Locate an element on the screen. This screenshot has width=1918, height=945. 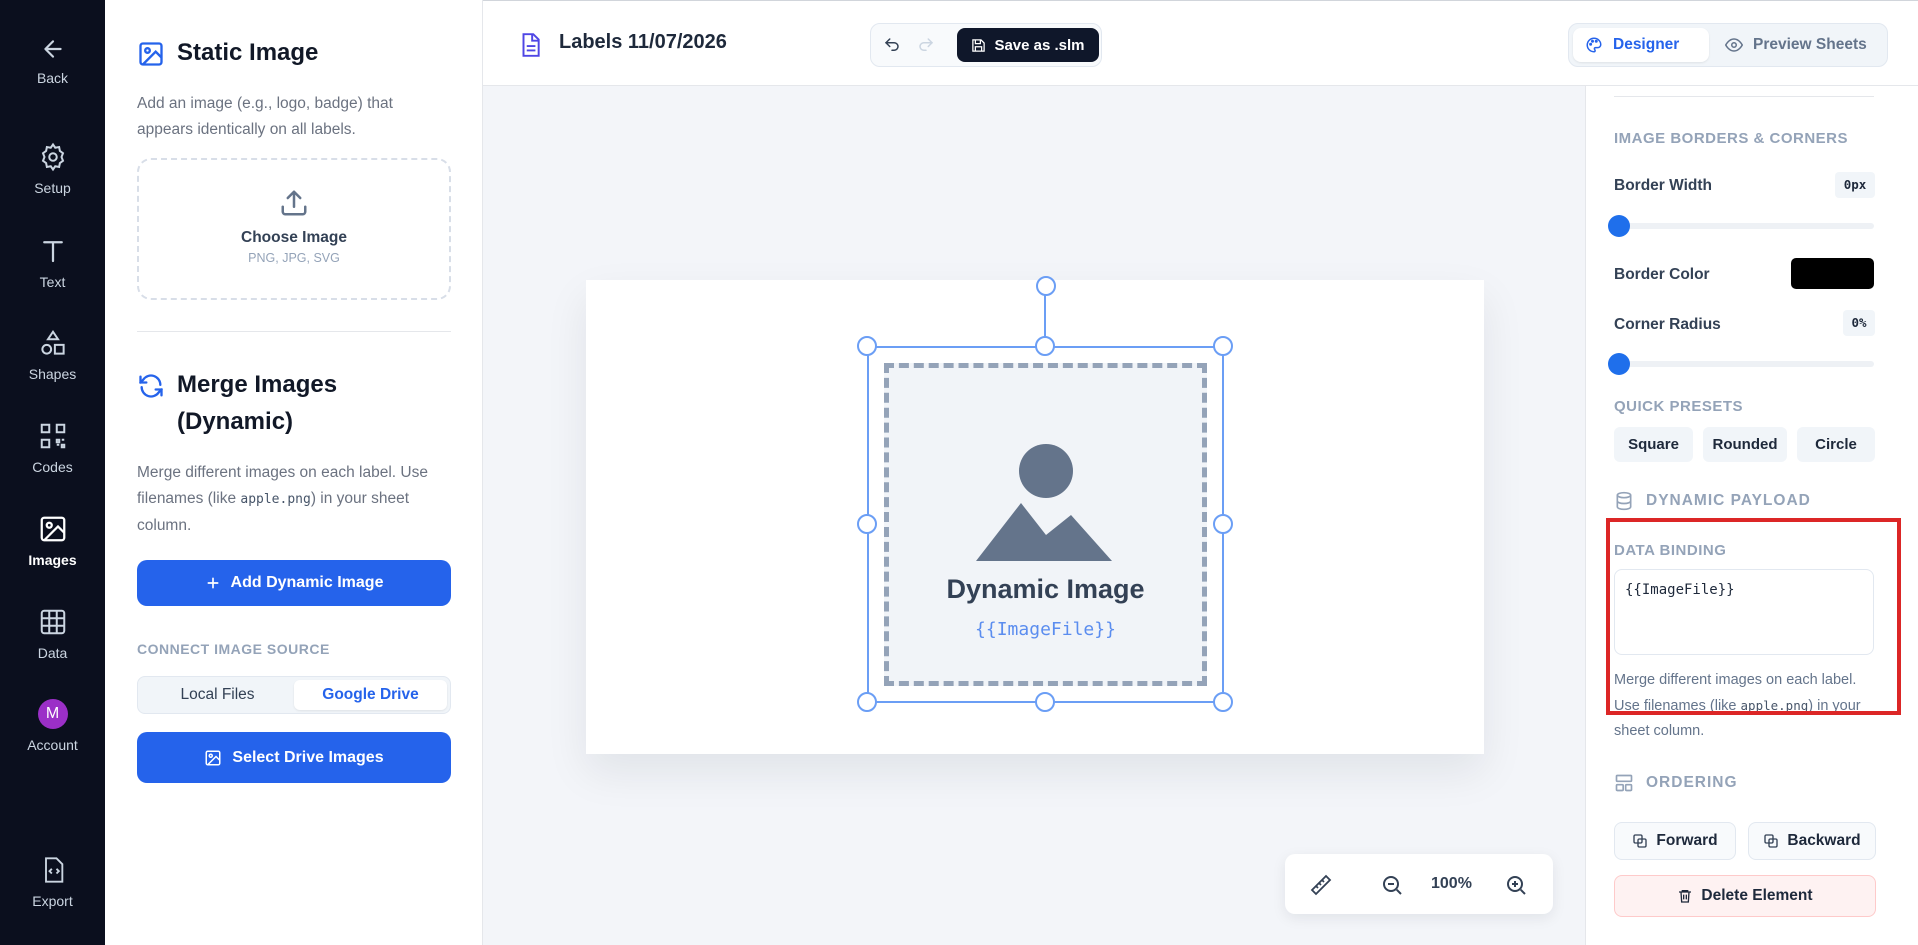
merge-images-subtitle: (Dynamic) is located at coordinates (235, 421).